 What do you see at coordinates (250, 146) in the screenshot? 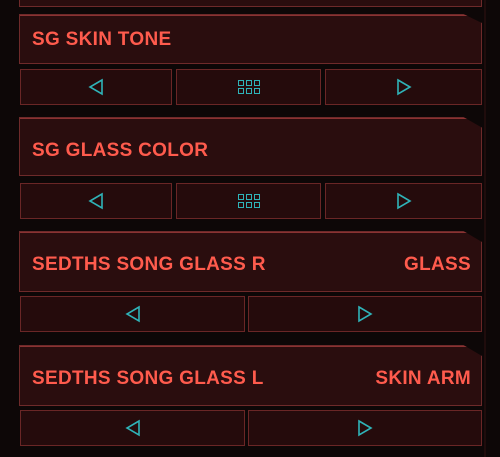
I see `option-header-glass-color: SG GLASS COLOR` at bounding box center [250, 146].